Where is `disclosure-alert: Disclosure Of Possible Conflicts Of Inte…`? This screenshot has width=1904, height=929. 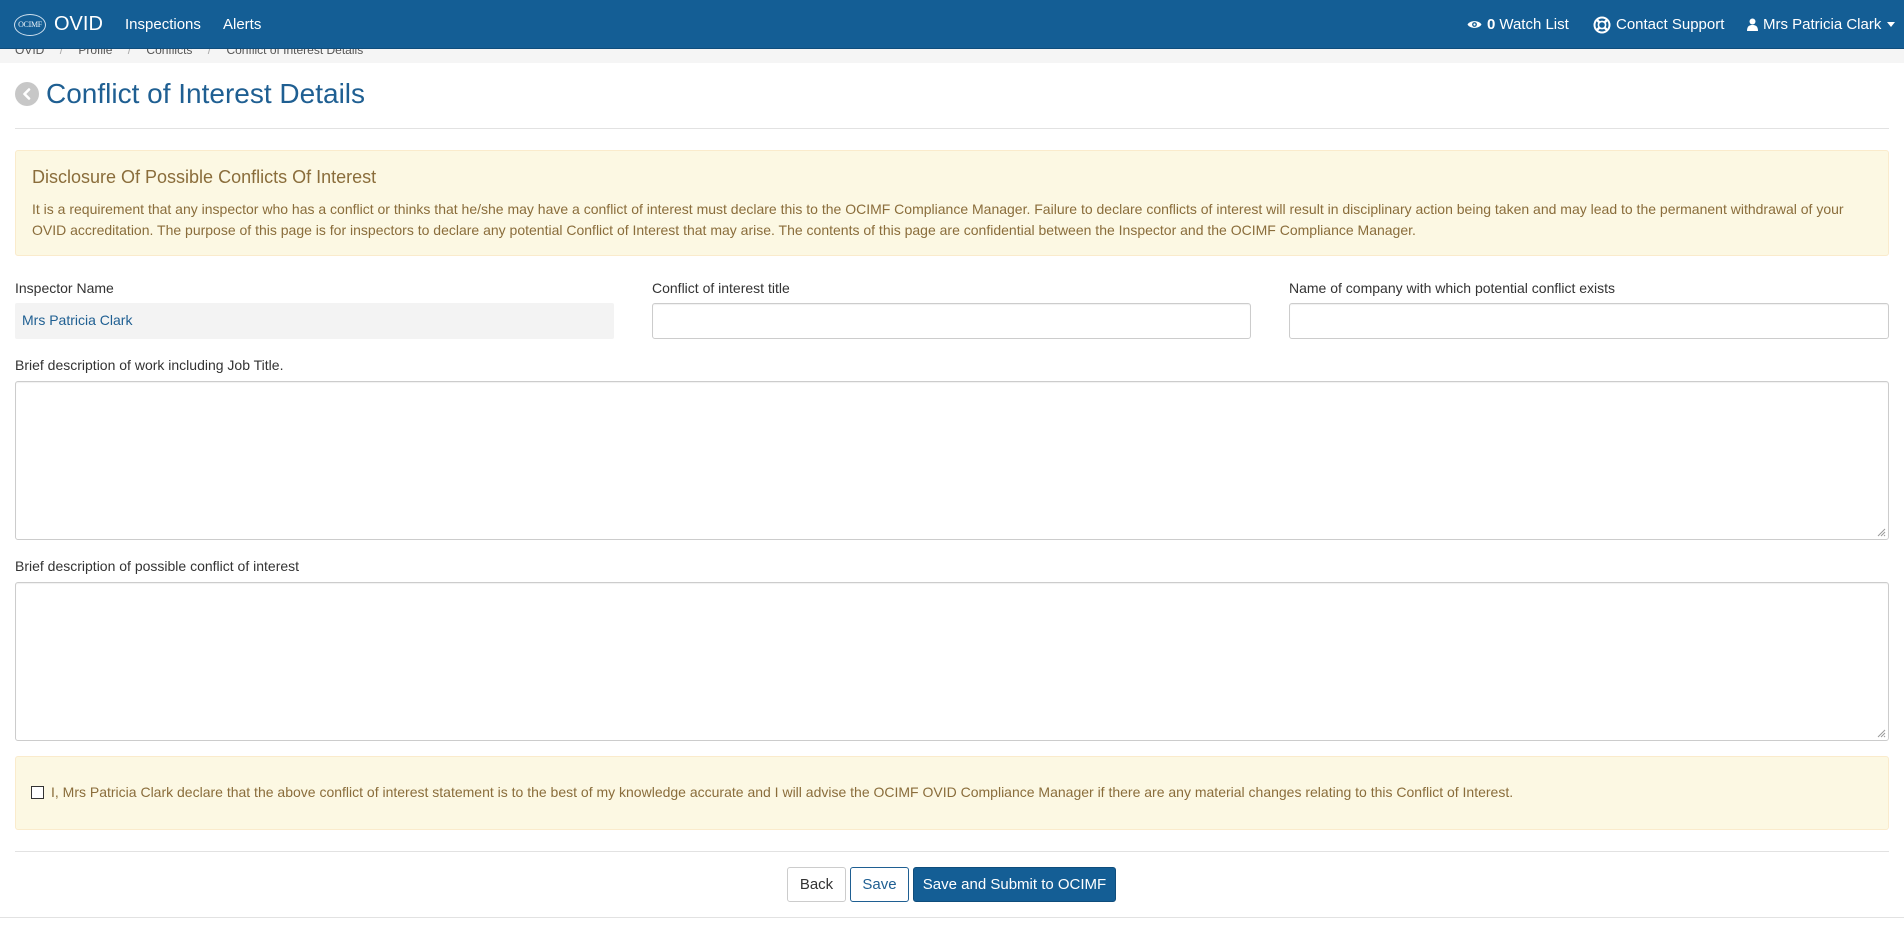 disclosure-alert: Disclosure Of Possible Conflicts Of Inte… is located at coordinates (952, 203).